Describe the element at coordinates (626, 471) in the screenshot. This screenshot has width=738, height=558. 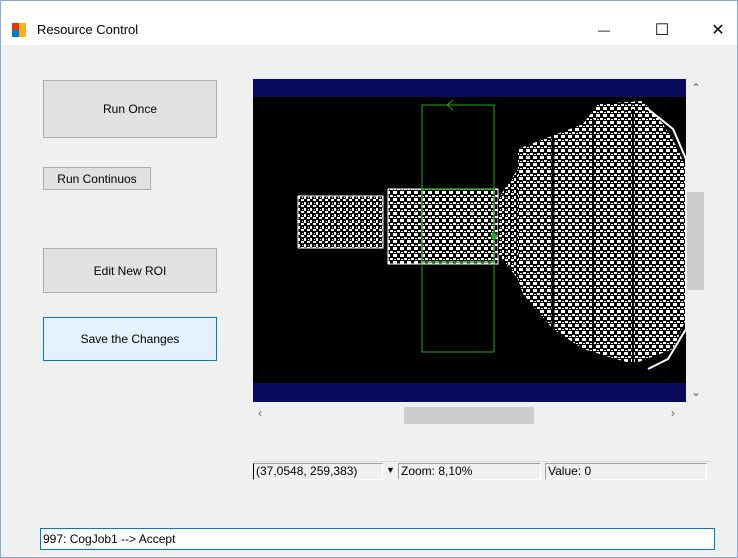
I see `value-field: Value: 0` at that location.